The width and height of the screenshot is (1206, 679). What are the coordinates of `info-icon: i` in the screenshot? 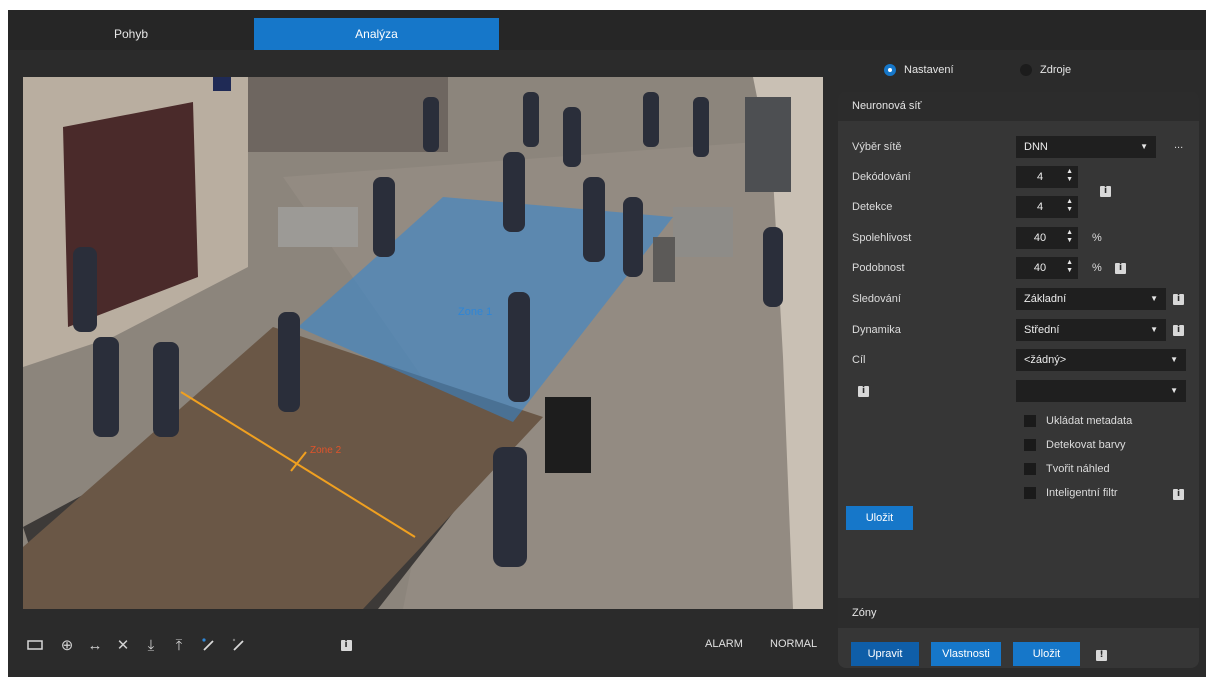 It's located at (346, 645).